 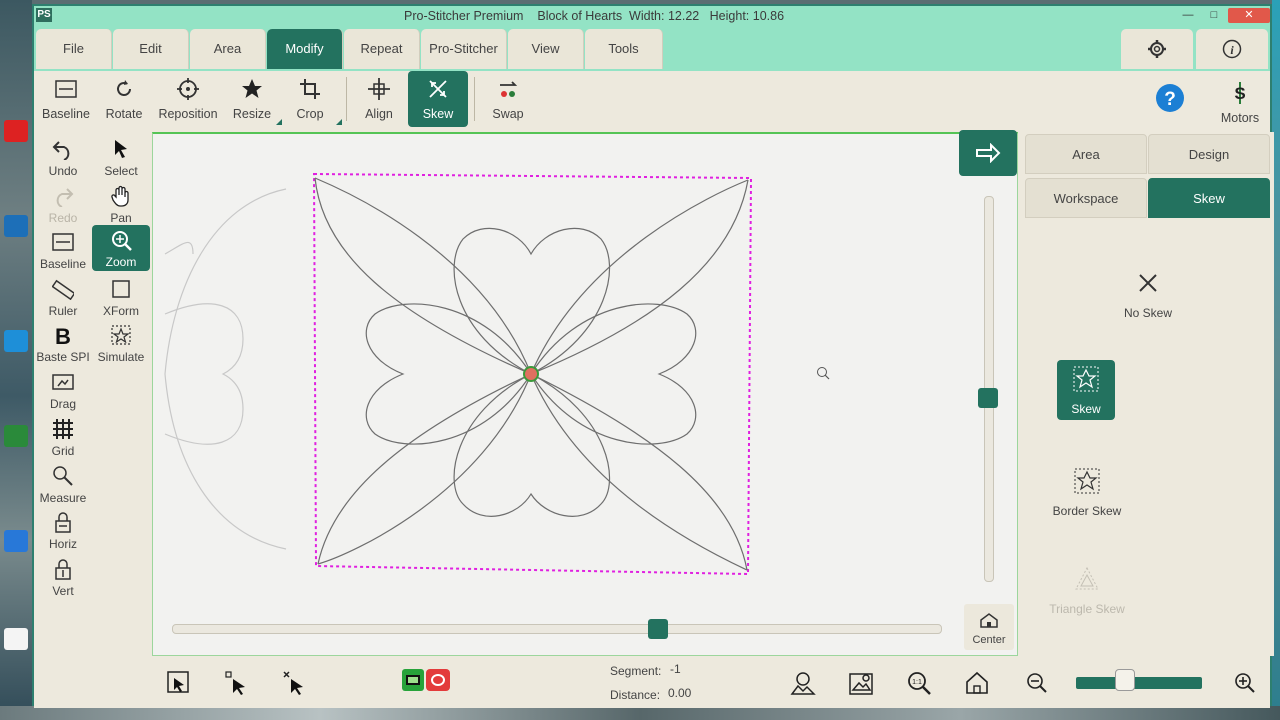 What do you see at coordinates (1125, 680) in the screenshot?
I see `zoom-slider-thumb` at bounding box center [1125, 680].